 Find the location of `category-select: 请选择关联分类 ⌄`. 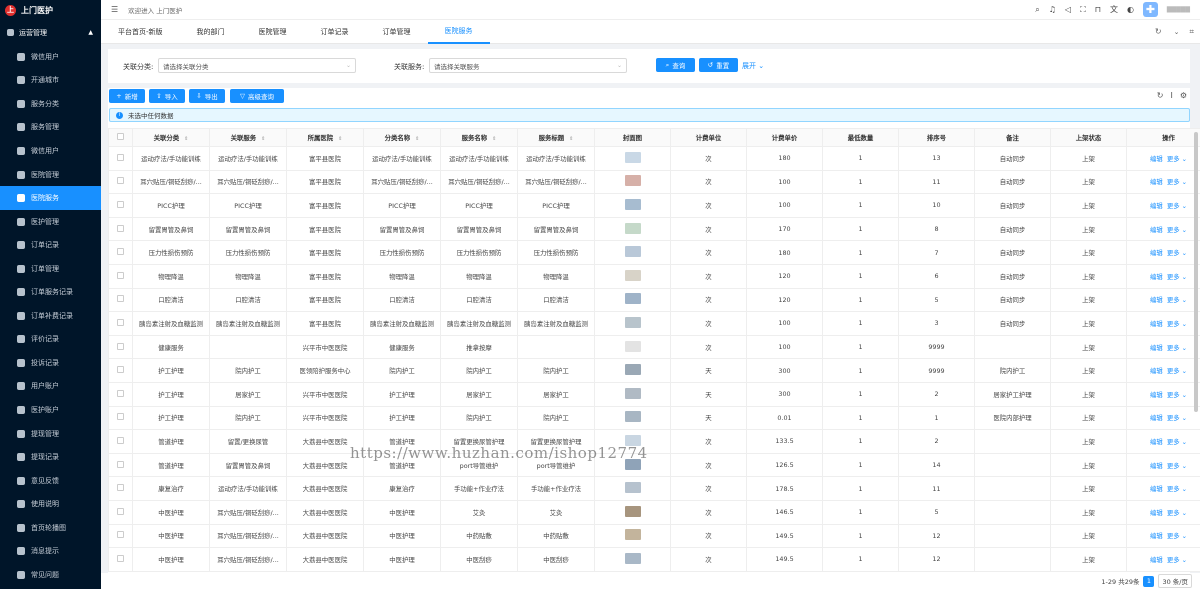

category-select: 请选择关联分类 ⌄ is located at coordinates (257, 65).